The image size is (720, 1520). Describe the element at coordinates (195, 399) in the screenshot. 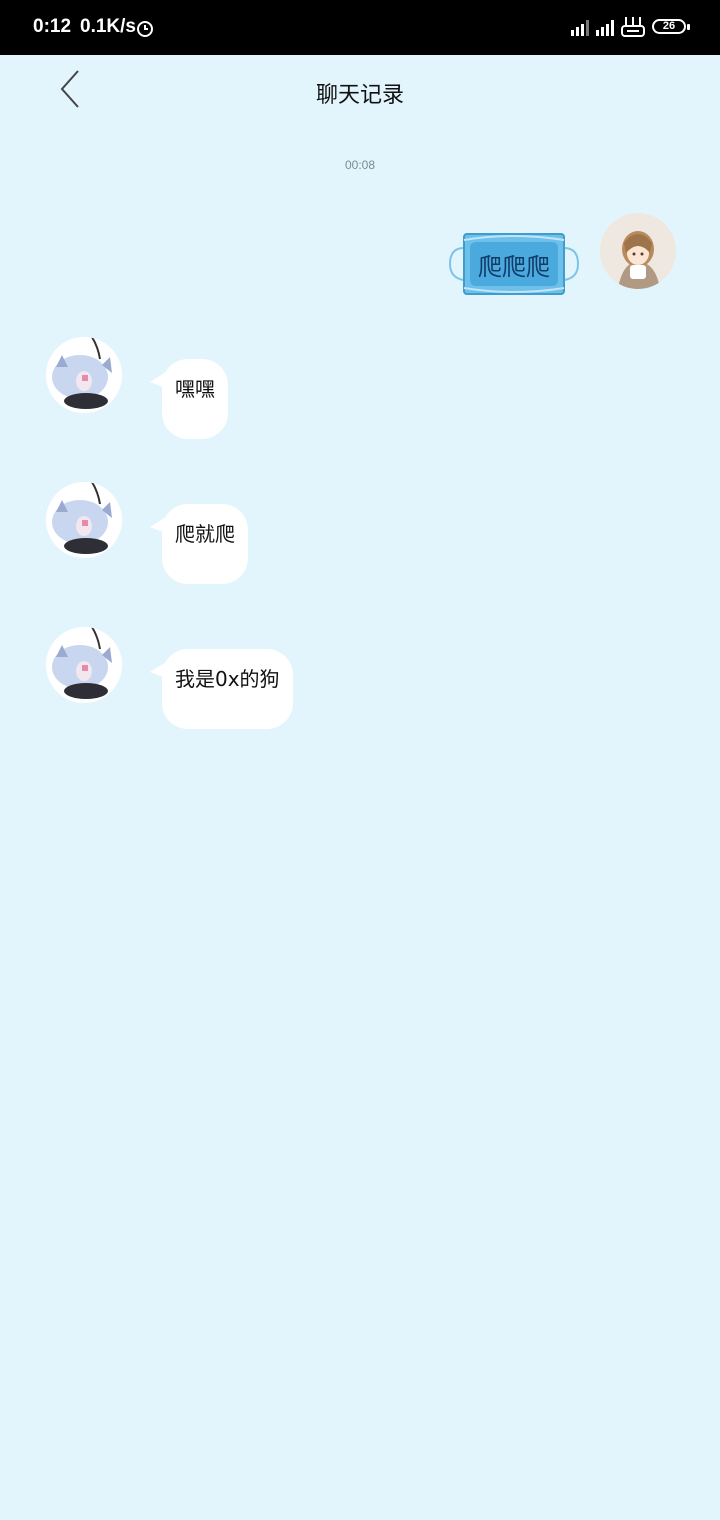

I see `message-bubble: 嘿嘿` at that location.